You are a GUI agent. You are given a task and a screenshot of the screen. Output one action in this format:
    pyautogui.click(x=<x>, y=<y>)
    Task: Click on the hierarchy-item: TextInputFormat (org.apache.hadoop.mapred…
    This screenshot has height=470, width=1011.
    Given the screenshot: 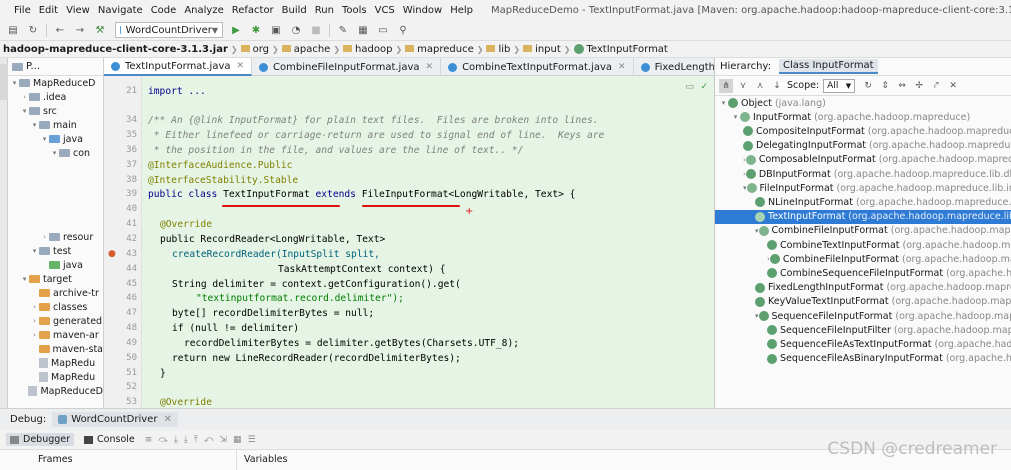 What is the action you would take?
    pyautogui.click(x=863, y=216)
    